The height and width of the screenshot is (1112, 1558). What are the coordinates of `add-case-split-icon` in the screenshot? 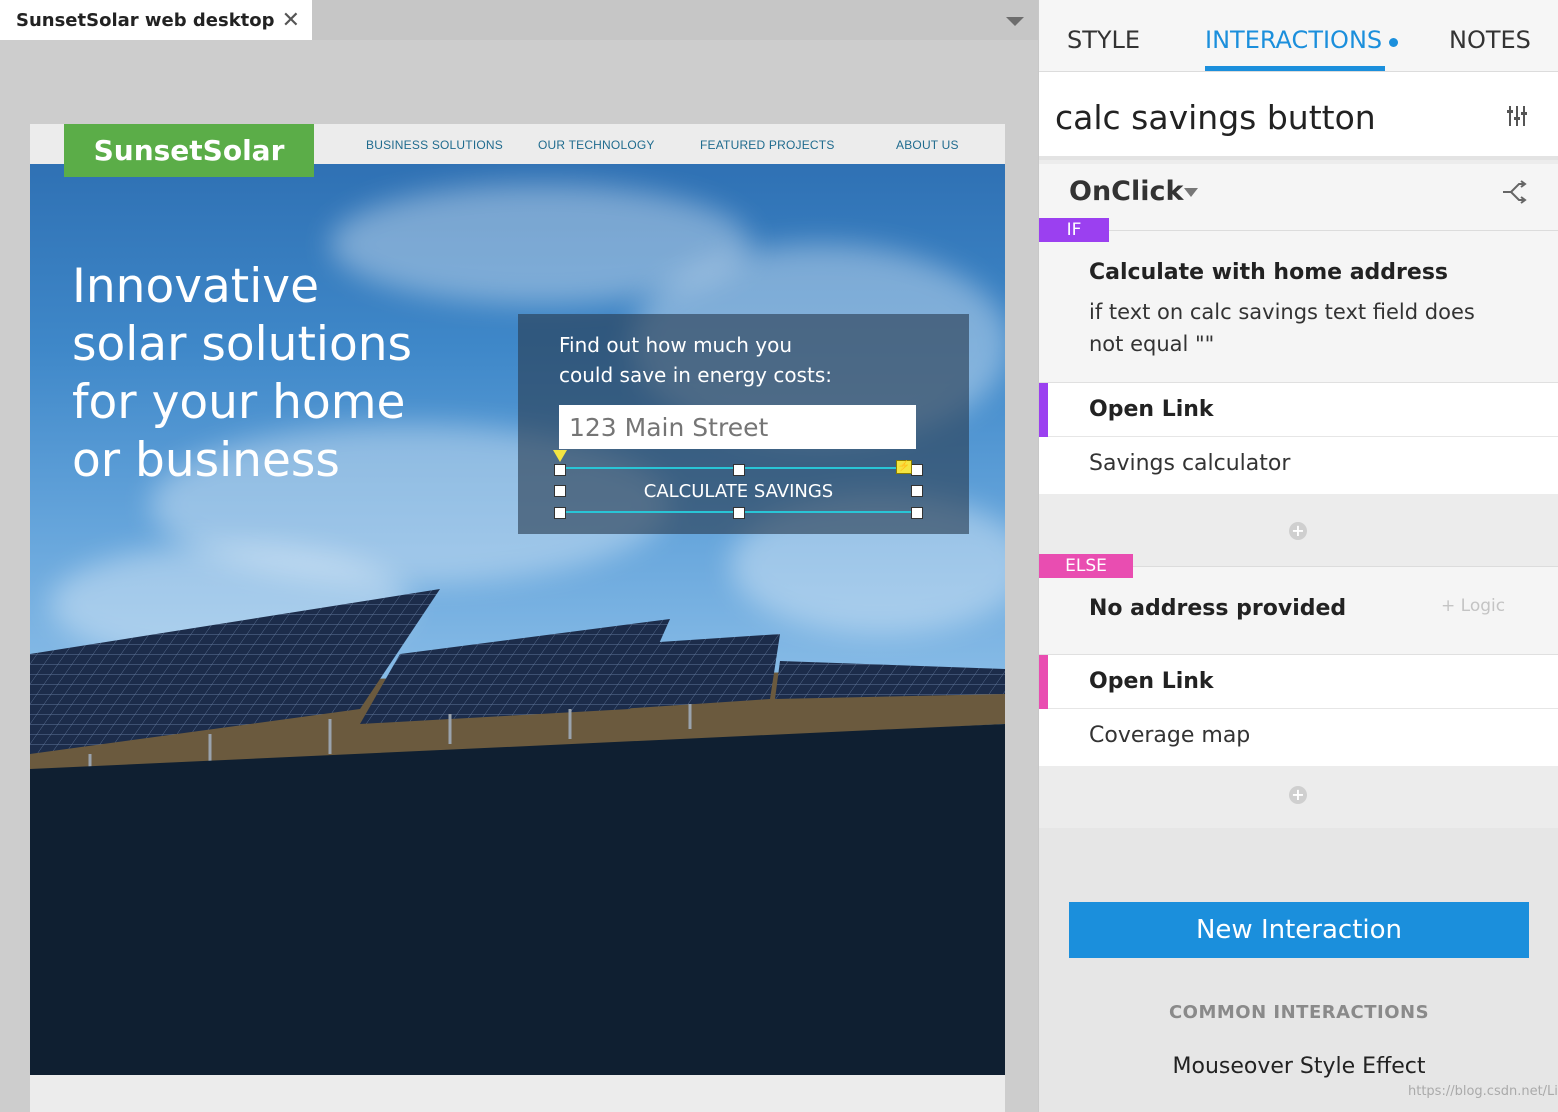 It's located at (1515, 192).